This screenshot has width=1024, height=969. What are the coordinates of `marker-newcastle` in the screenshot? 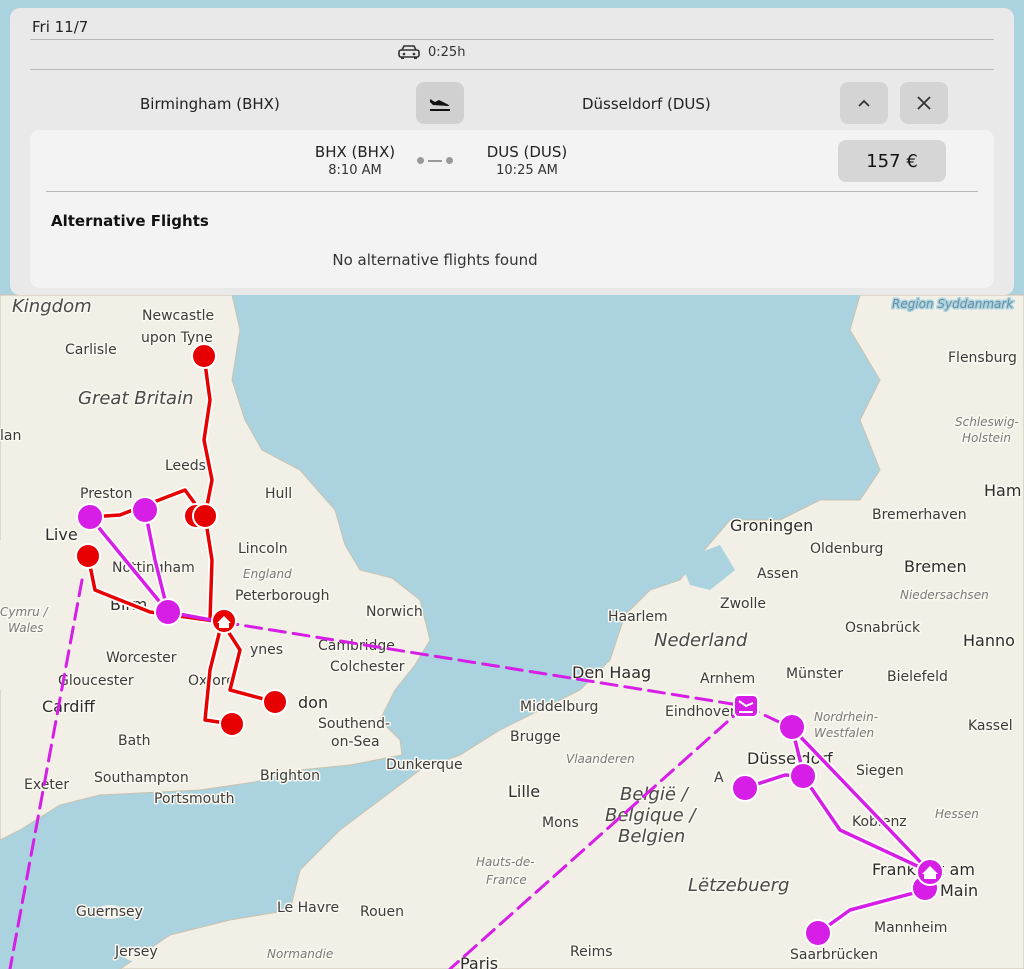 It's located at (204, 356).